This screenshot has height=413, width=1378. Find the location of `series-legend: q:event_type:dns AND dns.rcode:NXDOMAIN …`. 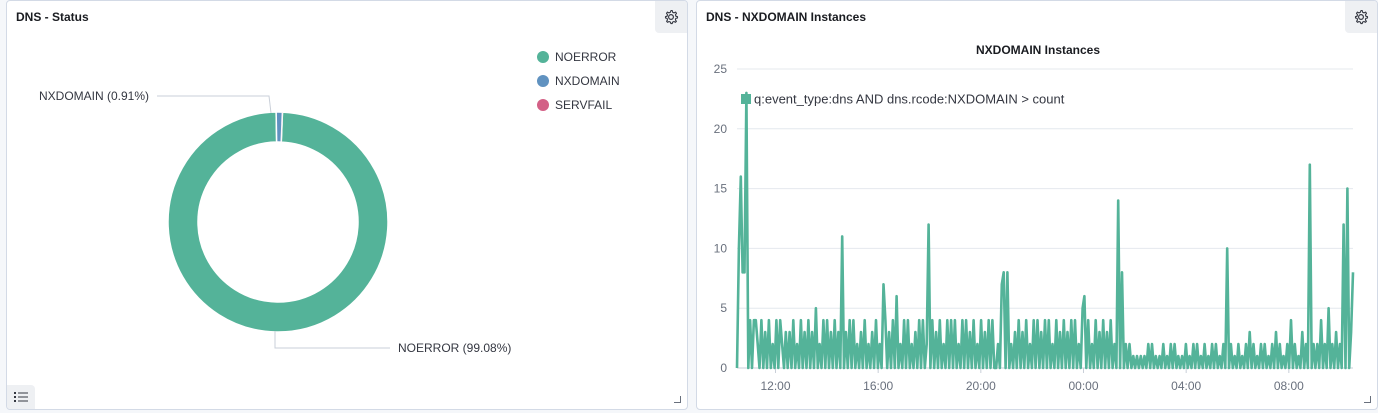

series-legend: q:event_type:dns AND dns.rcode:NXDOMAIN … is located at coordinates (903, 99).